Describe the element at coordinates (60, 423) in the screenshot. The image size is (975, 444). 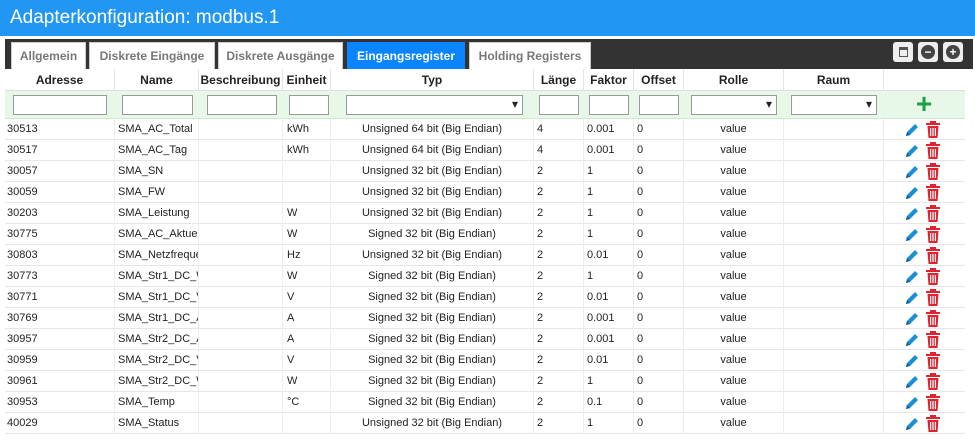
I see `cell-adresse: 40029` at that location.